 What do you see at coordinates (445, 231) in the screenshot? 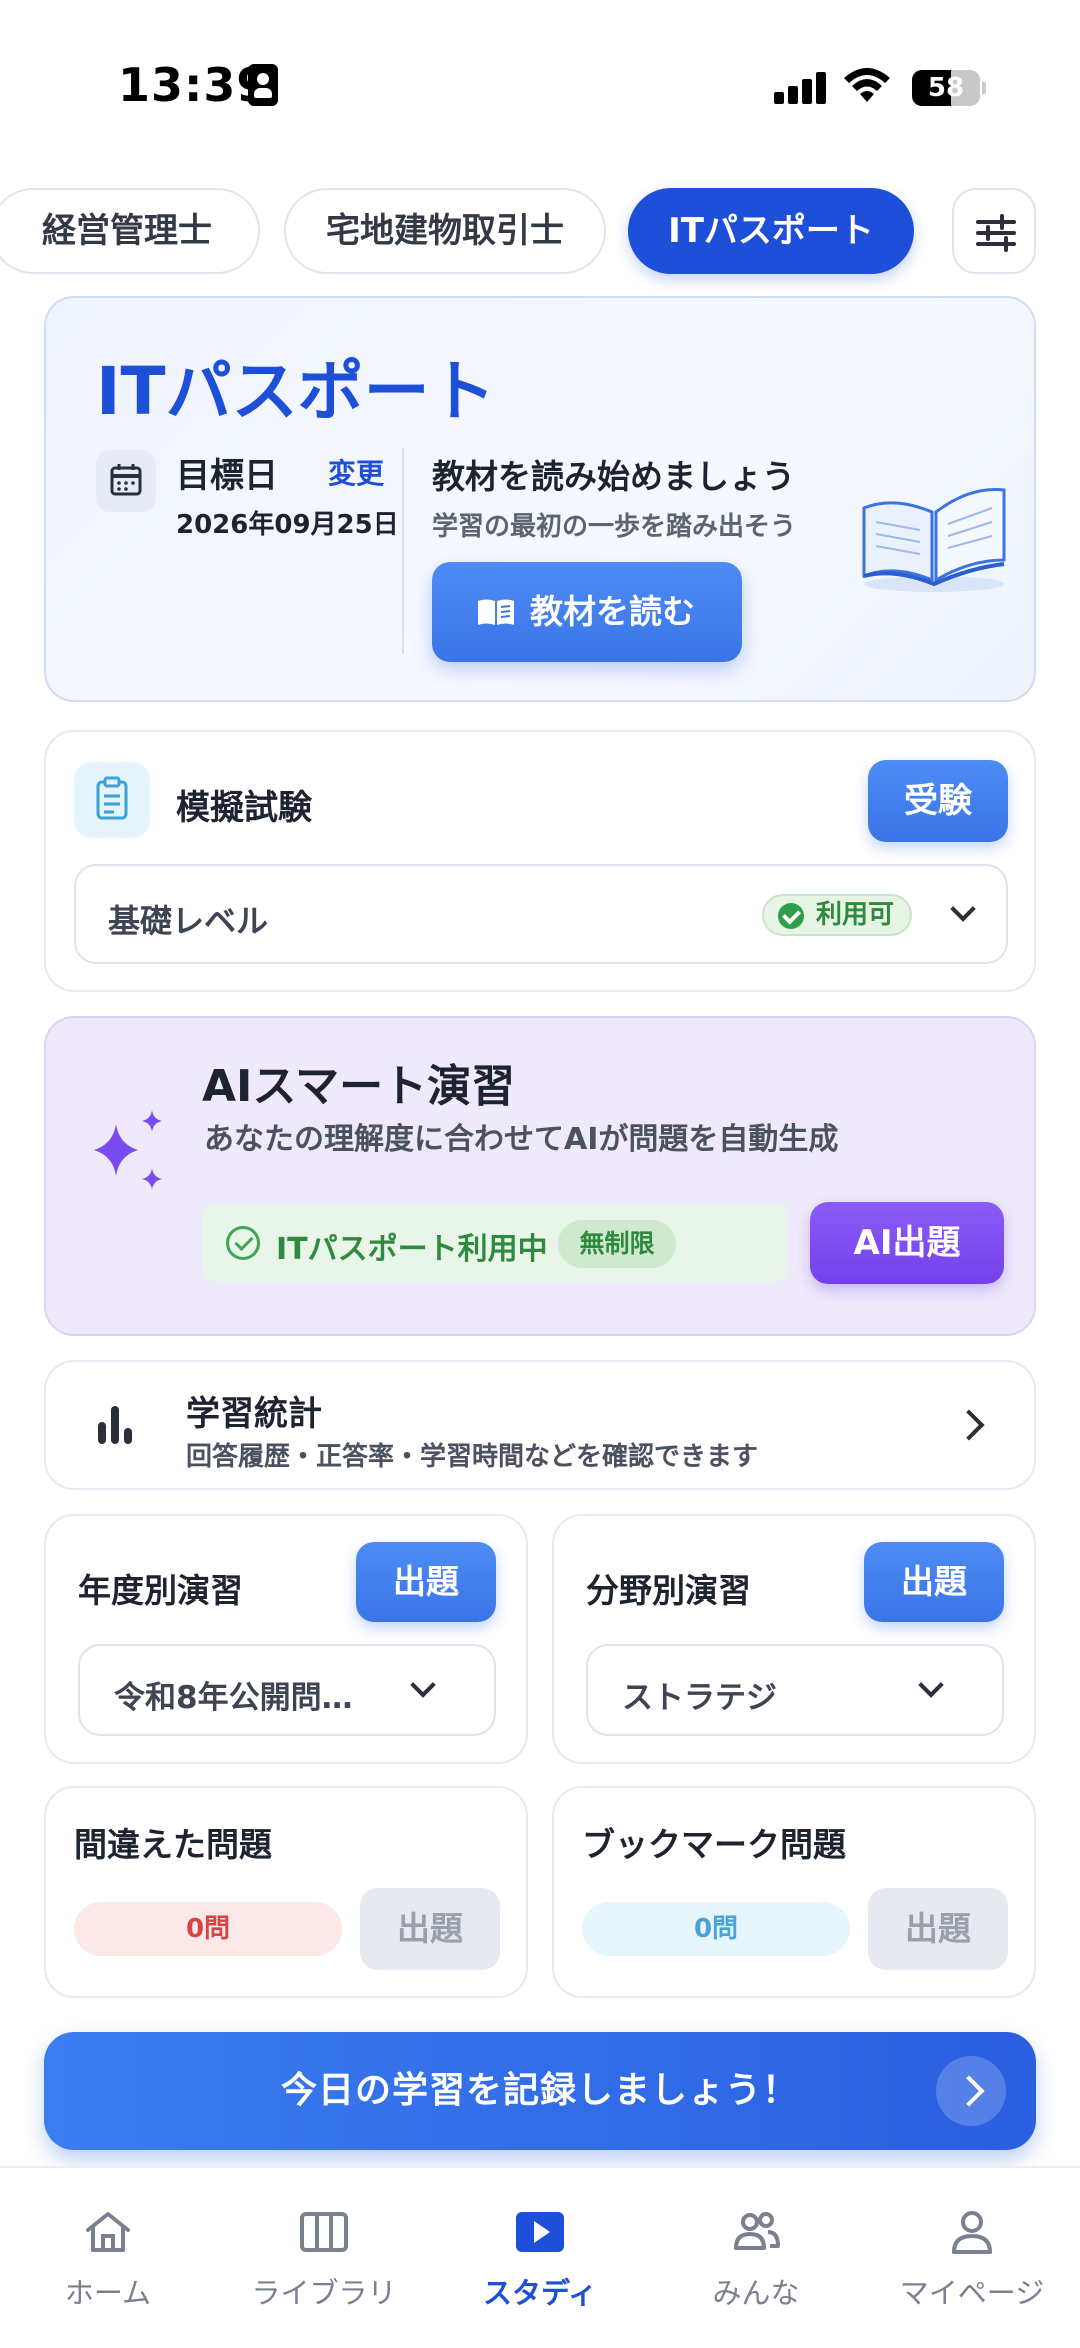
I see `chip-real-estate: 宅地建物取引士` at bounding box center [445, 231].